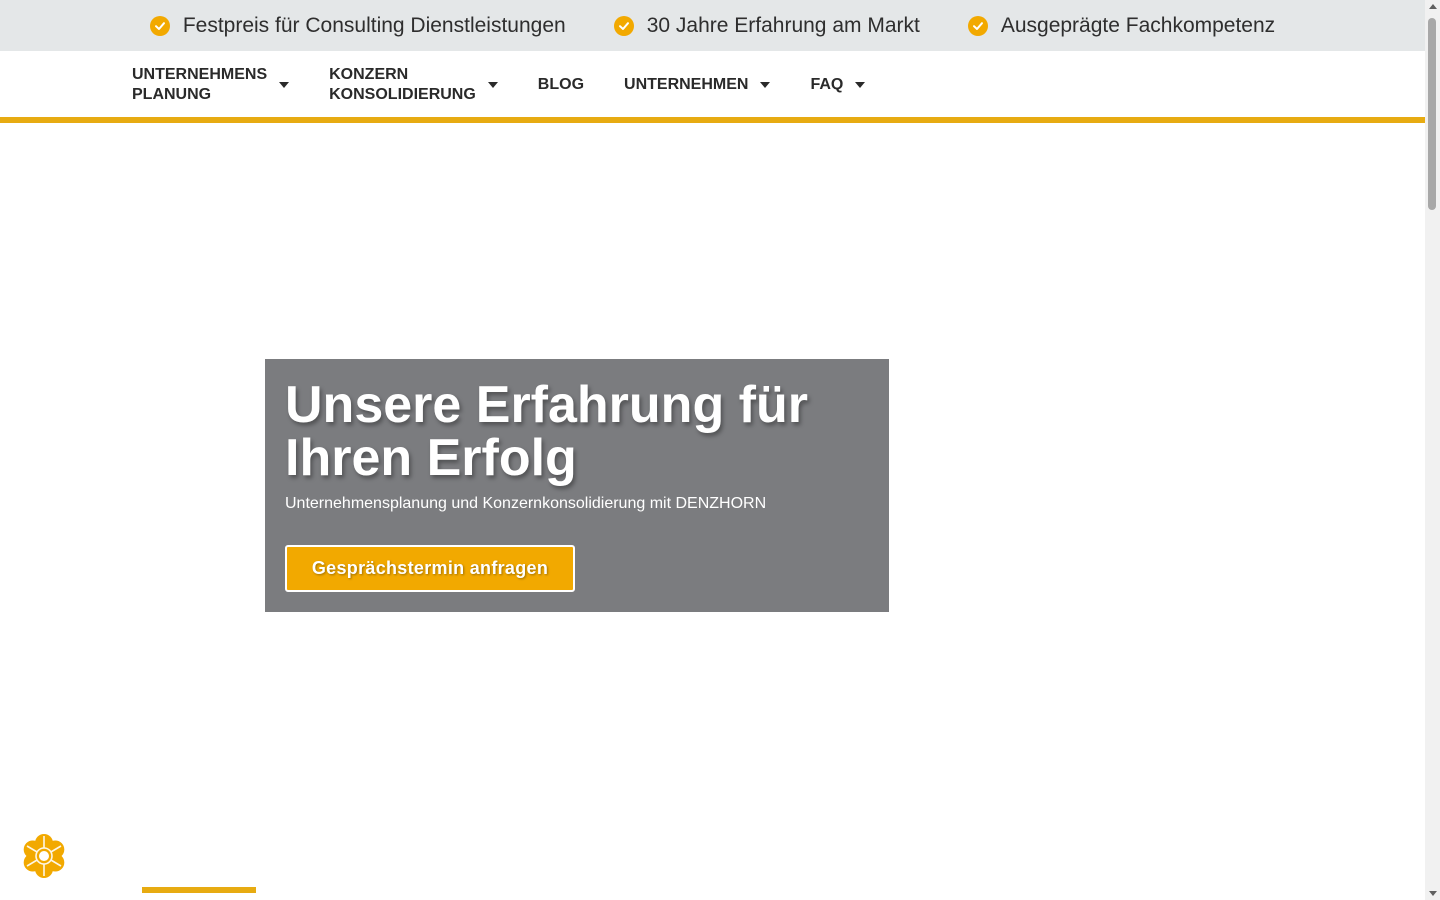 The height and width of the screenshot is (900, 1440). I want to click on nav-item-label: UNTERNEHMENS PLANUNG, so click(200, 84).